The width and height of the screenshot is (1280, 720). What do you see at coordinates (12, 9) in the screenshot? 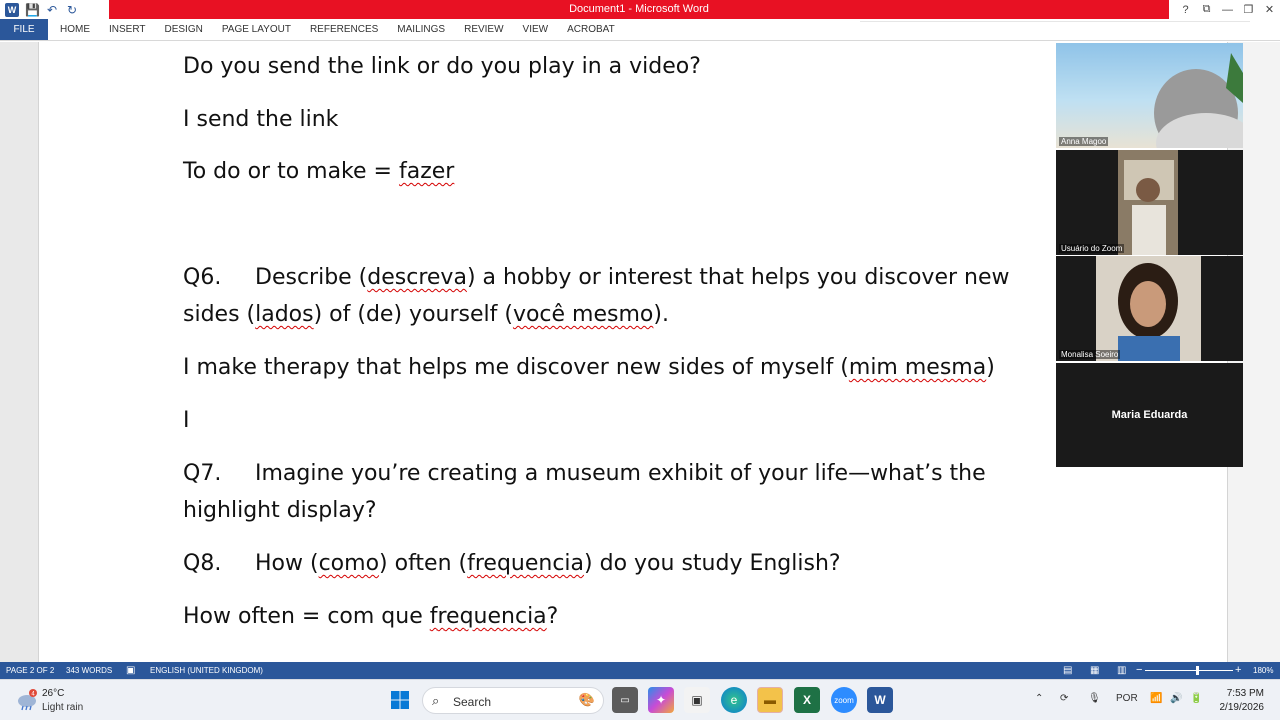
I see `word-logo-icon: W` at bounding box center [12, 9].